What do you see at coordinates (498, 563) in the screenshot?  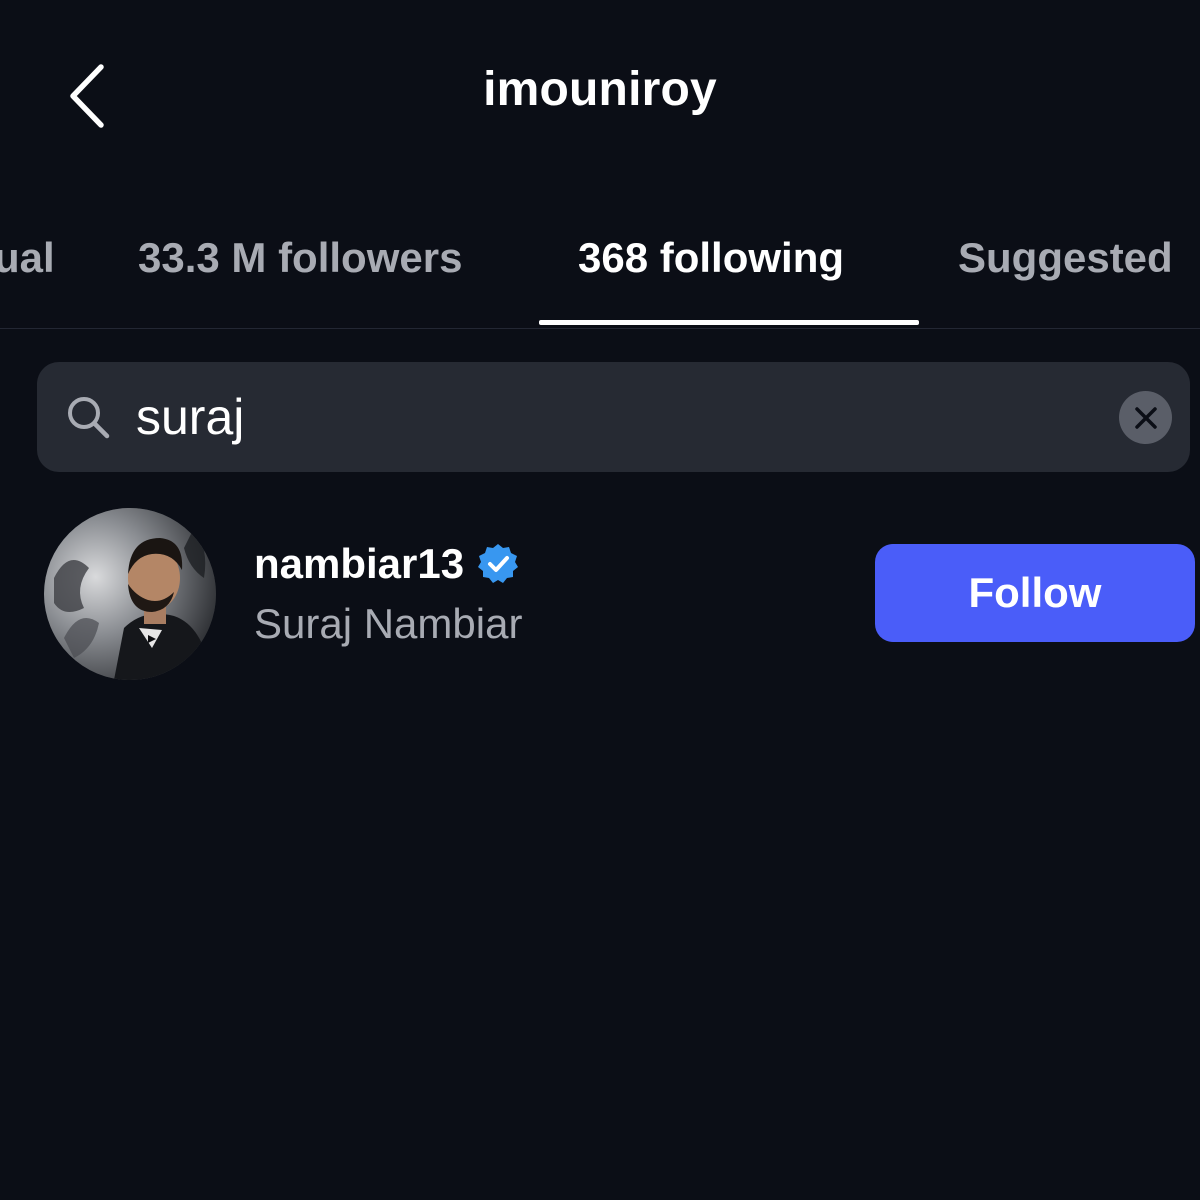 I see `verified-badge-icon` at bounding box center [498, 563].